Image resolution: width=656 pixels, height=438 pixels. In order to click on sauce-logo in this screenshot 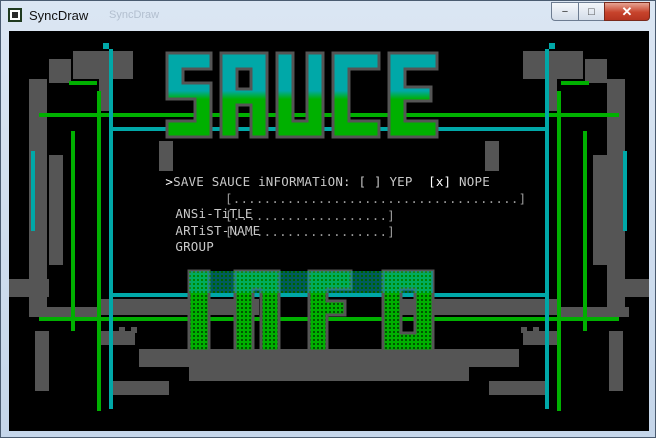, I will do `click(302, 95)`.